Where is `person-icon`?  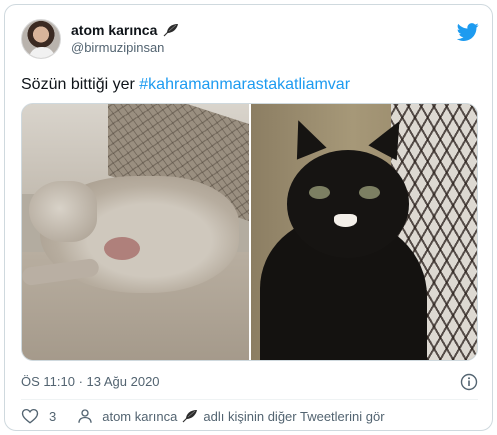 person-icon is located at coordinates (85, 416).